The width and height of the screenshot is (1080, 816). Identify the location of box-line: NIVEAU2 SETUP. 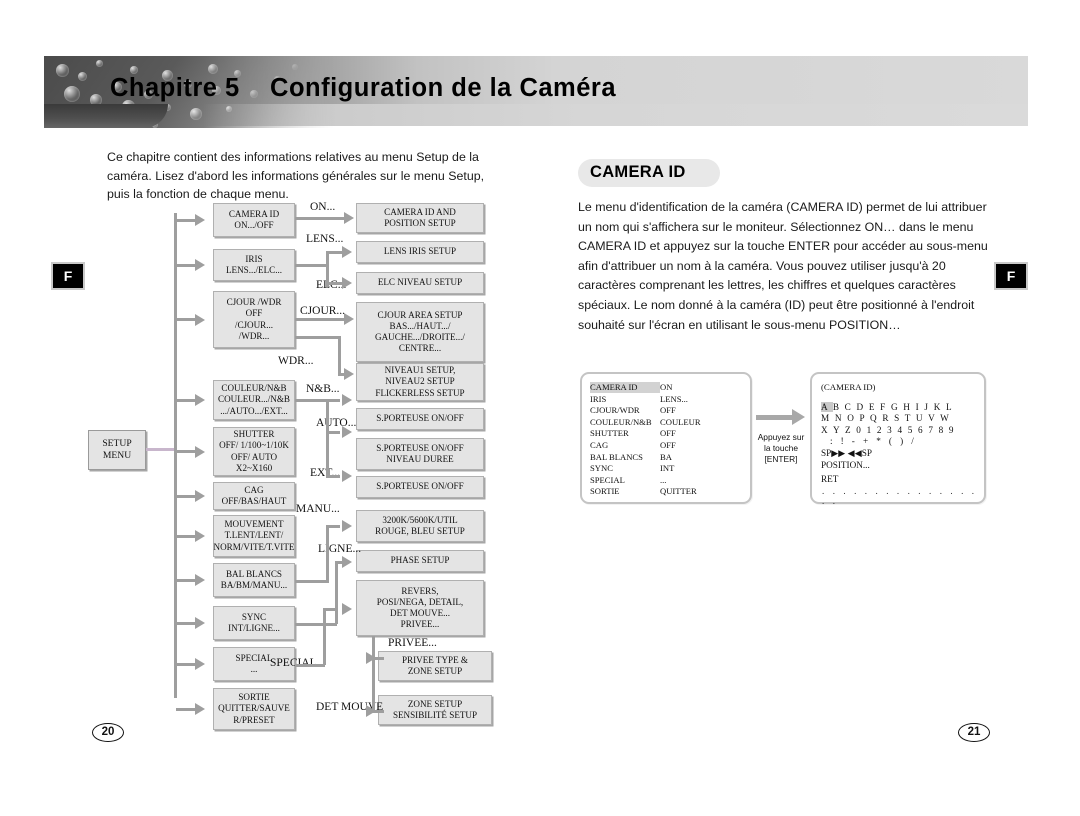
(420, 381).